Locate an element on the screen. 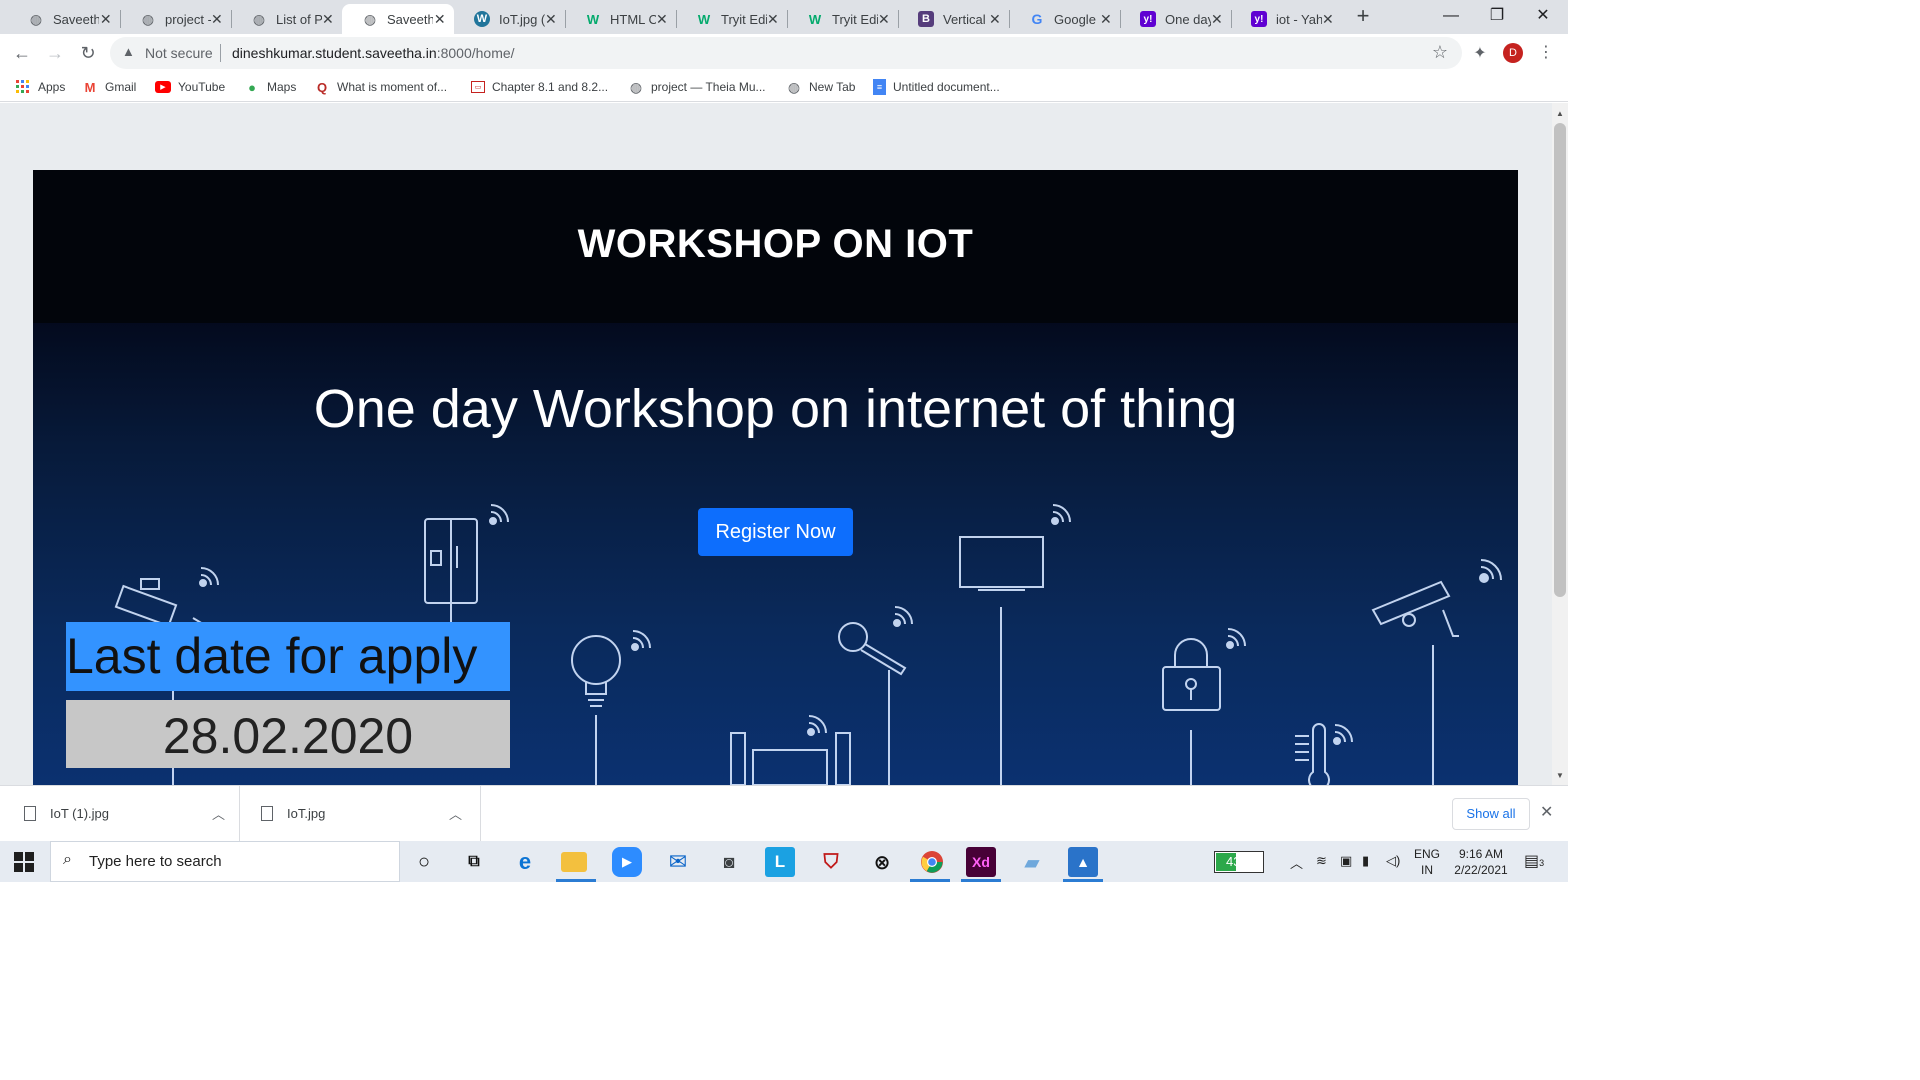  cortana-icon: ○ is located at coordinates (424, 862).